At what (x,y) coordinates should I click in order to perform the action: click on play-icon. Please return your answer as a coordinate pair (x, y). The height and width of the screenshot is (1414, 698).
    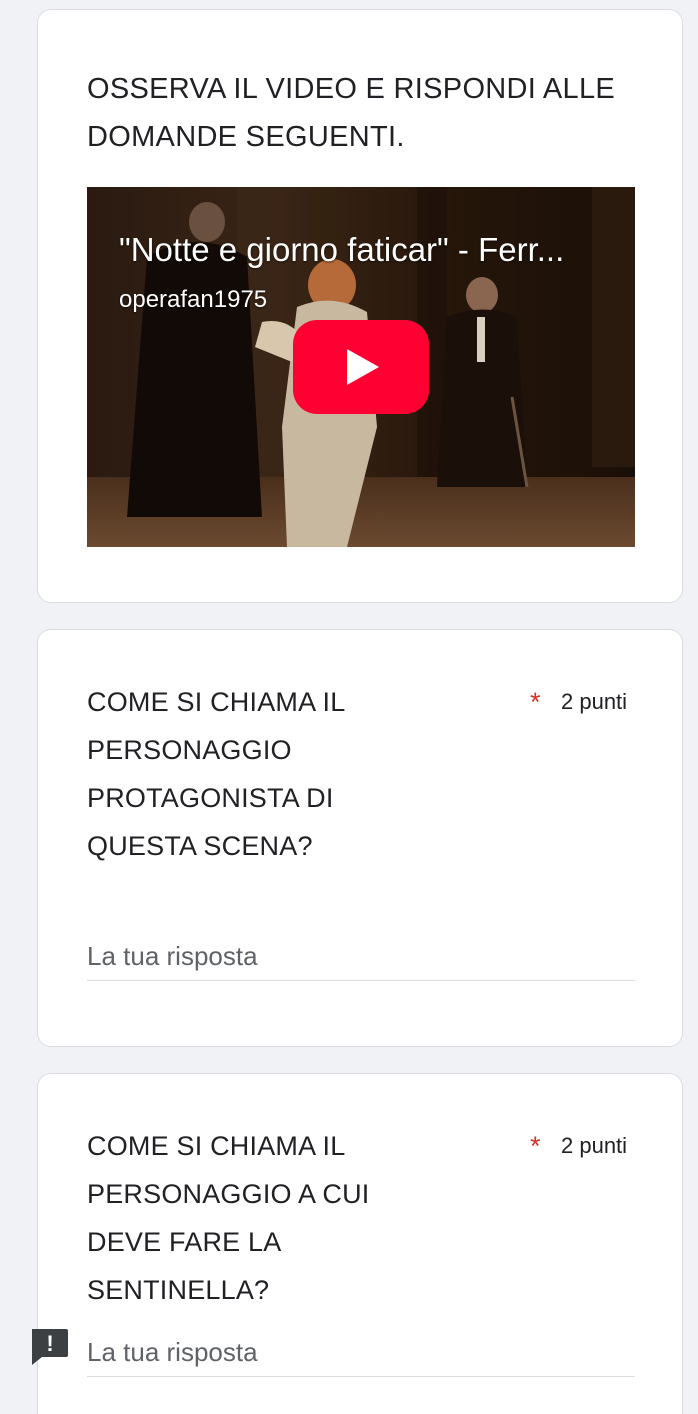
    Looking at the image, I should click on (363, 367).